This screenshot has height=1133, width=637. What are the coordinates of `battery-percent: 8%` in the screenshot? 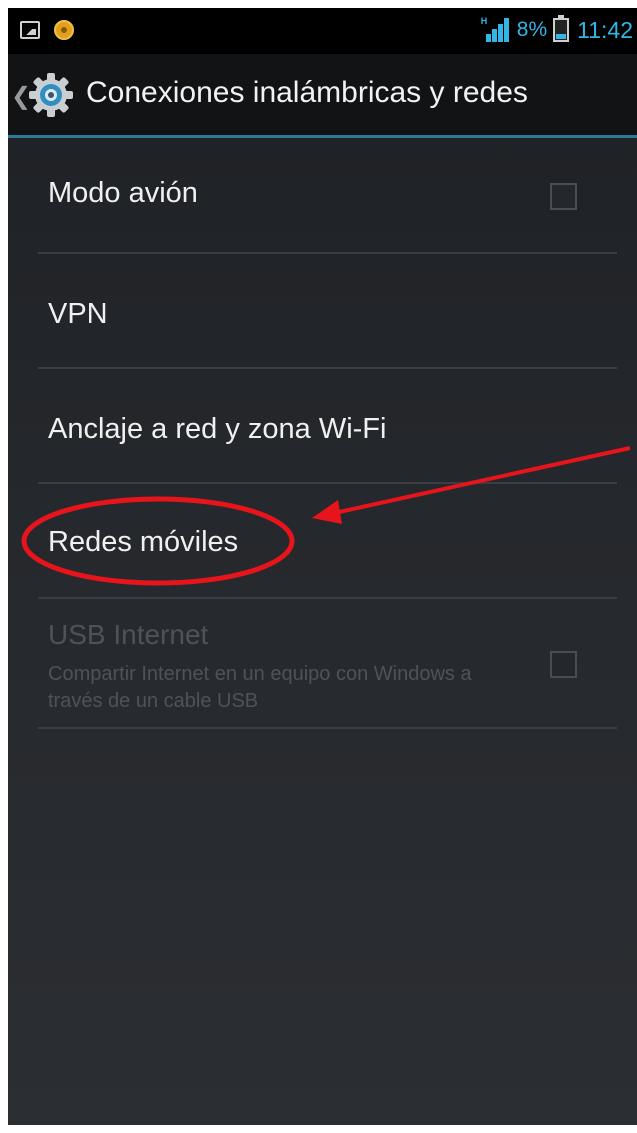 It's located at (532, 29).